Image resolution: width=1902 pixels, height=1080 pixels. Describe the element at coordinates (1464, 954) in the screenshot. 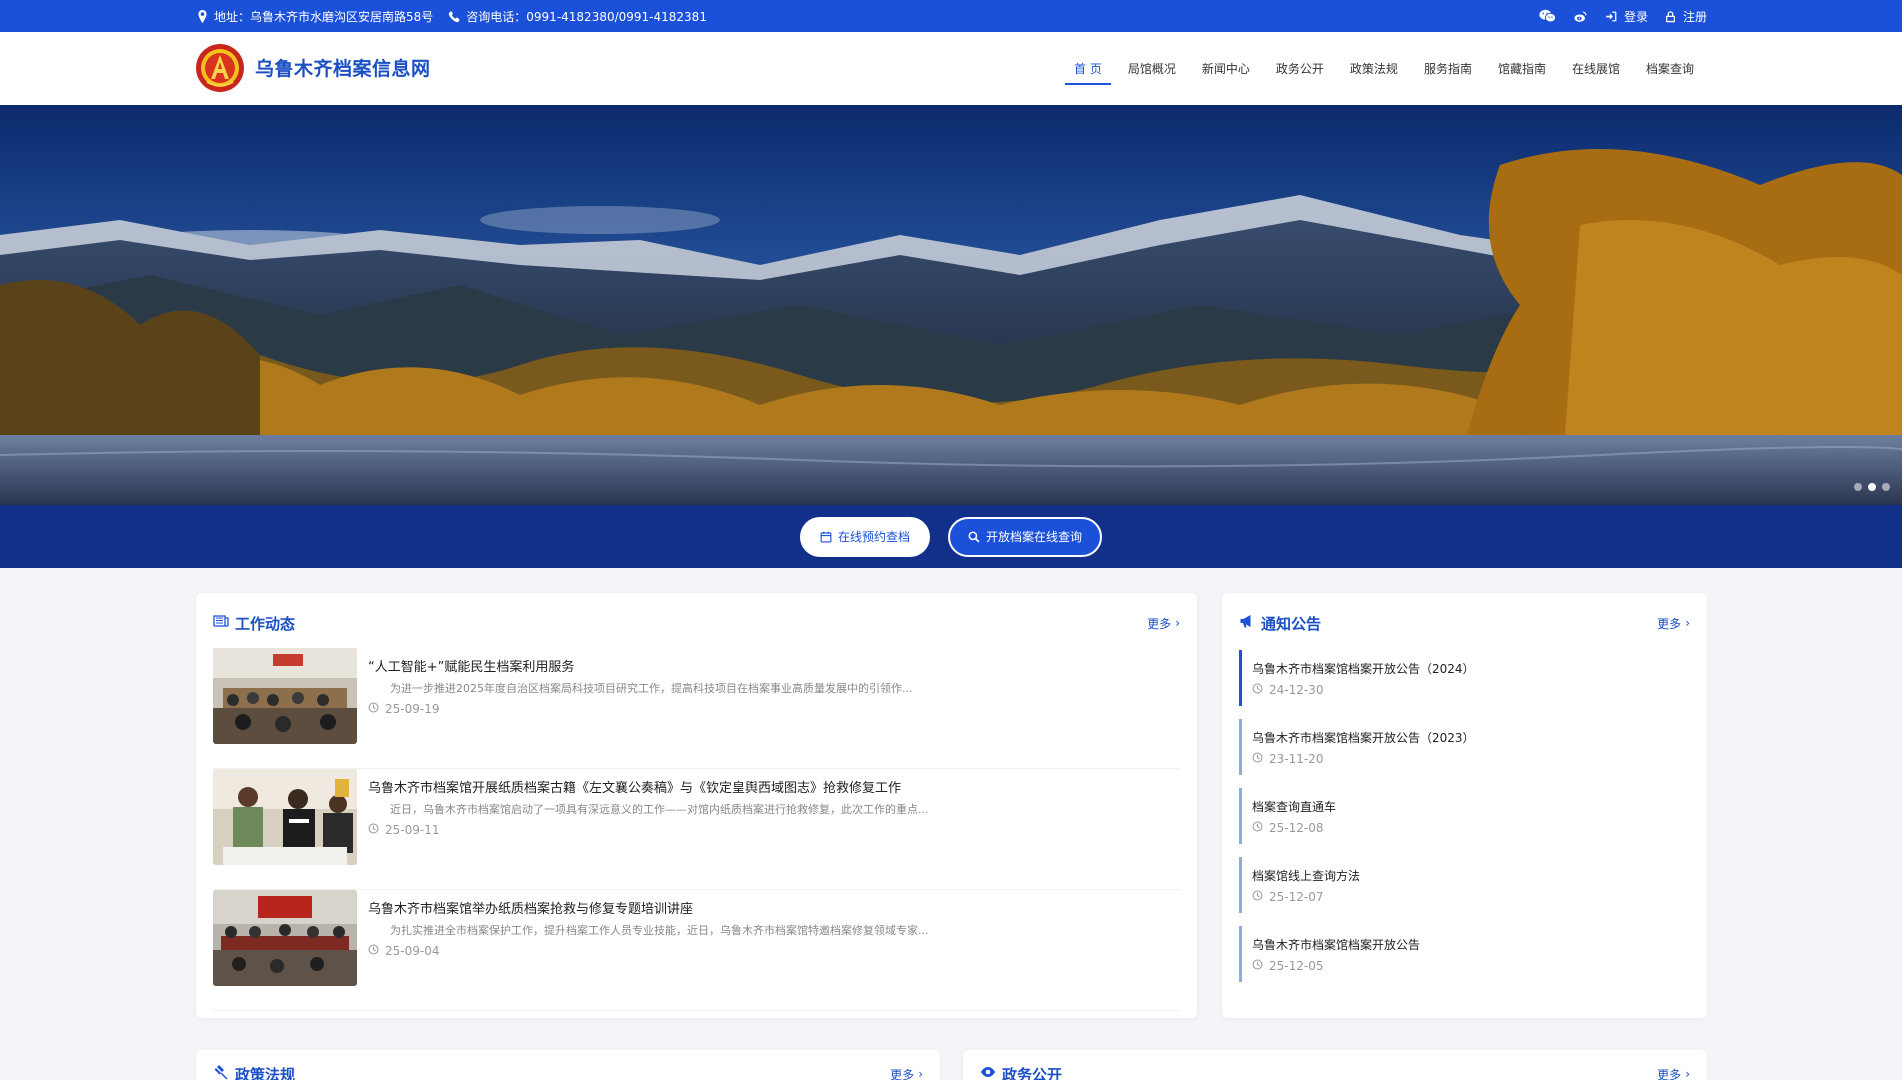

I see `notice-item: 乌鲁木齐市档案馆档案开放公告 25-12-05` at that location.